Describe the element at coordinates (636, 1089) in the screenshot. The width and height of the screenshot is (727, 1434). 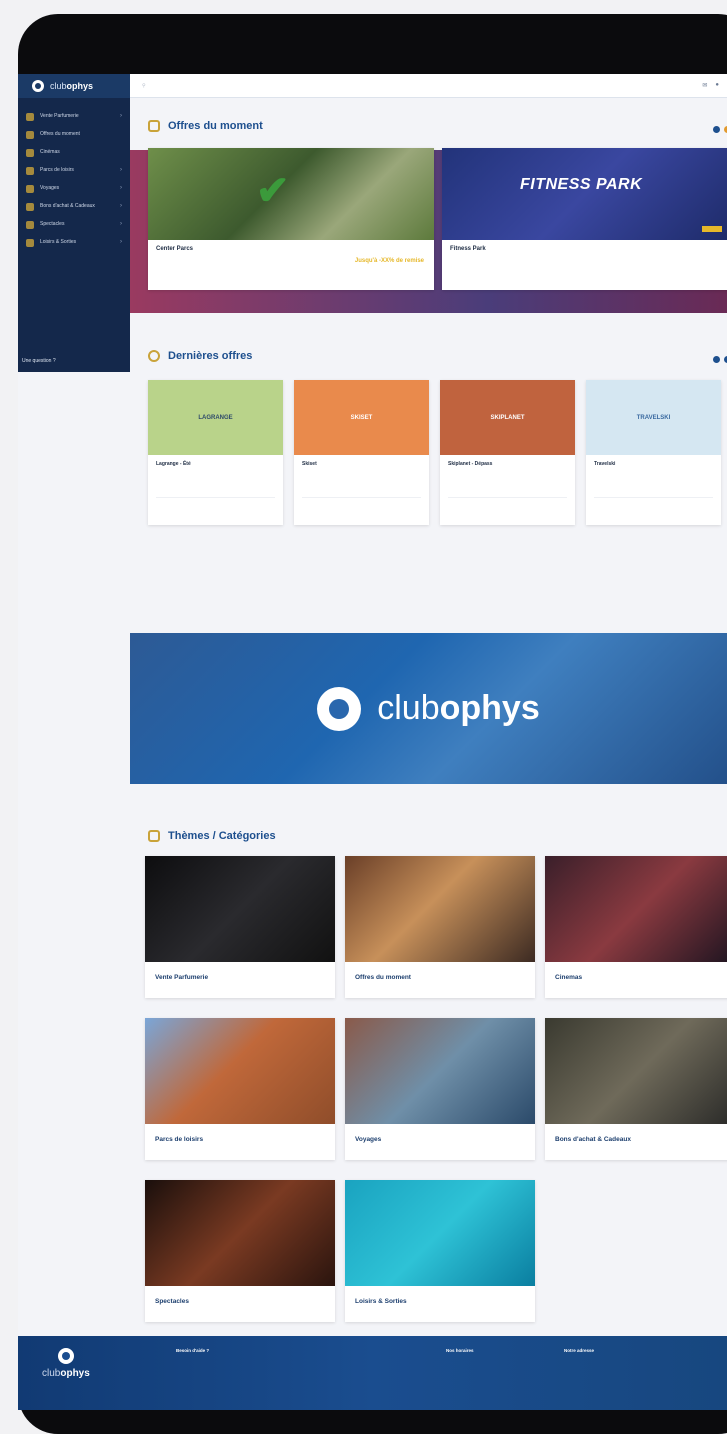
I see `category-card: Bons d'achat & Cadeaux` at that location.